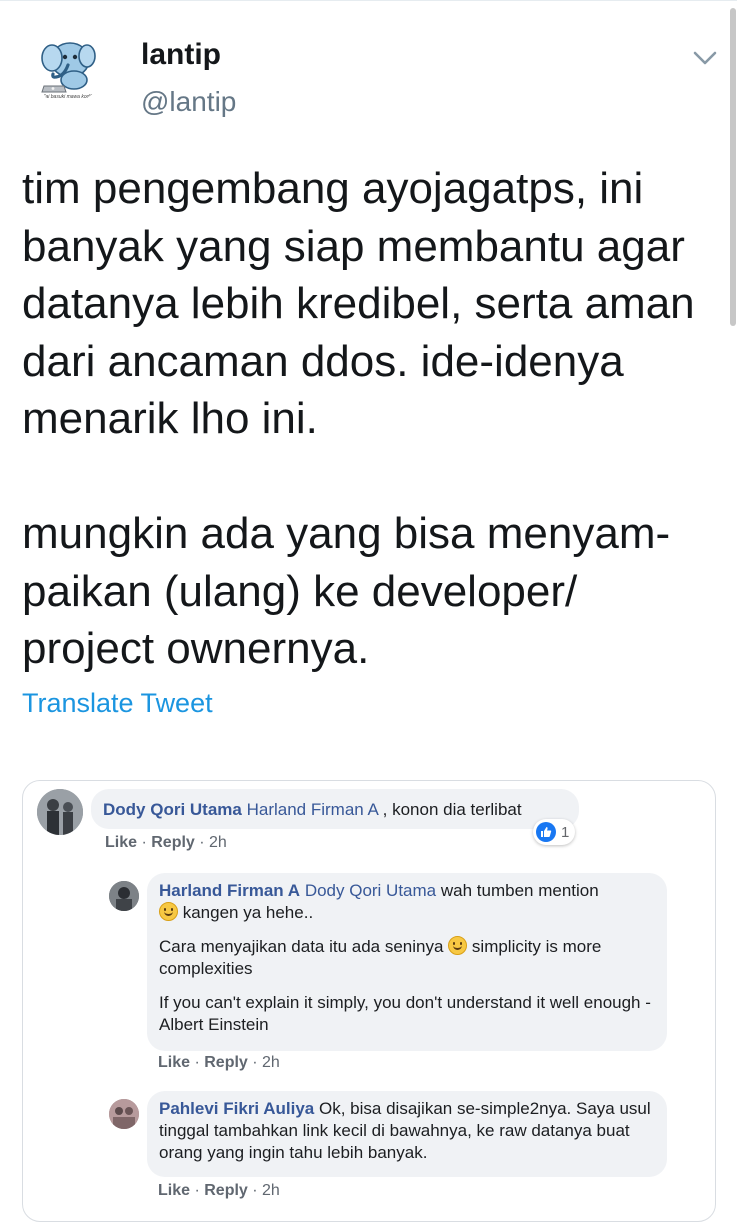  I want to click on comment-text: , konon dia terlibat, so click(449, 809).